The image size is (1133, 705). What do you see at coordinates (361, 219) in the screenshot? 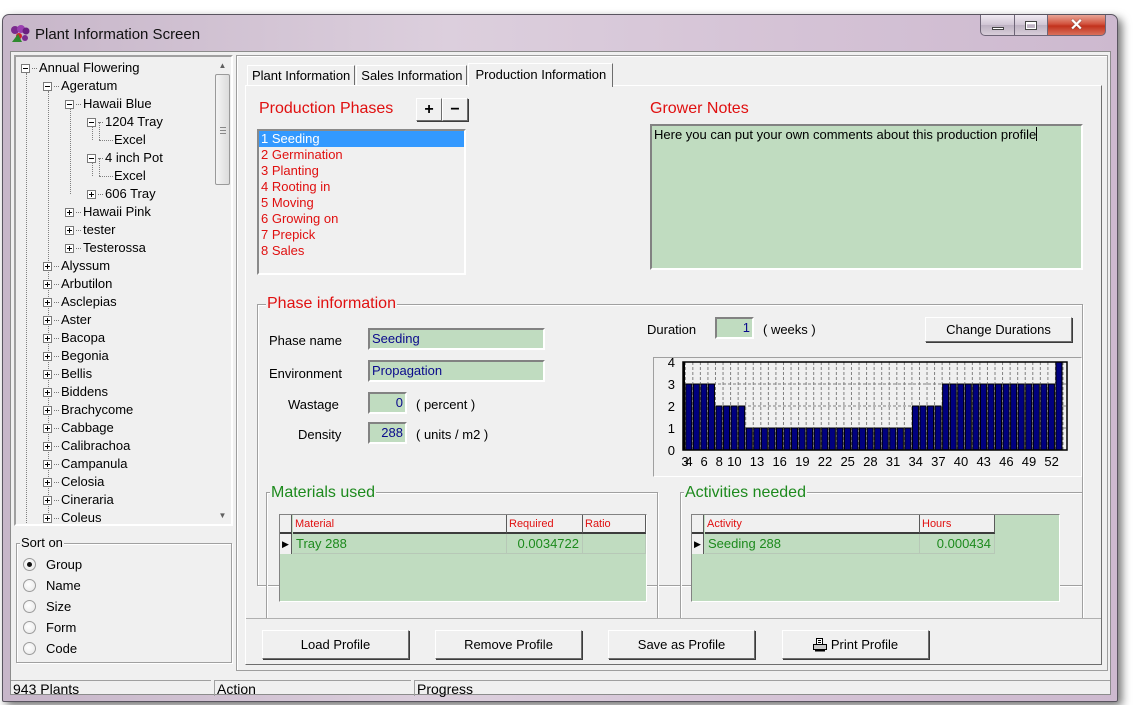
I see `phase-list-item: 6 Growing on` at bounding box center [361, 219].